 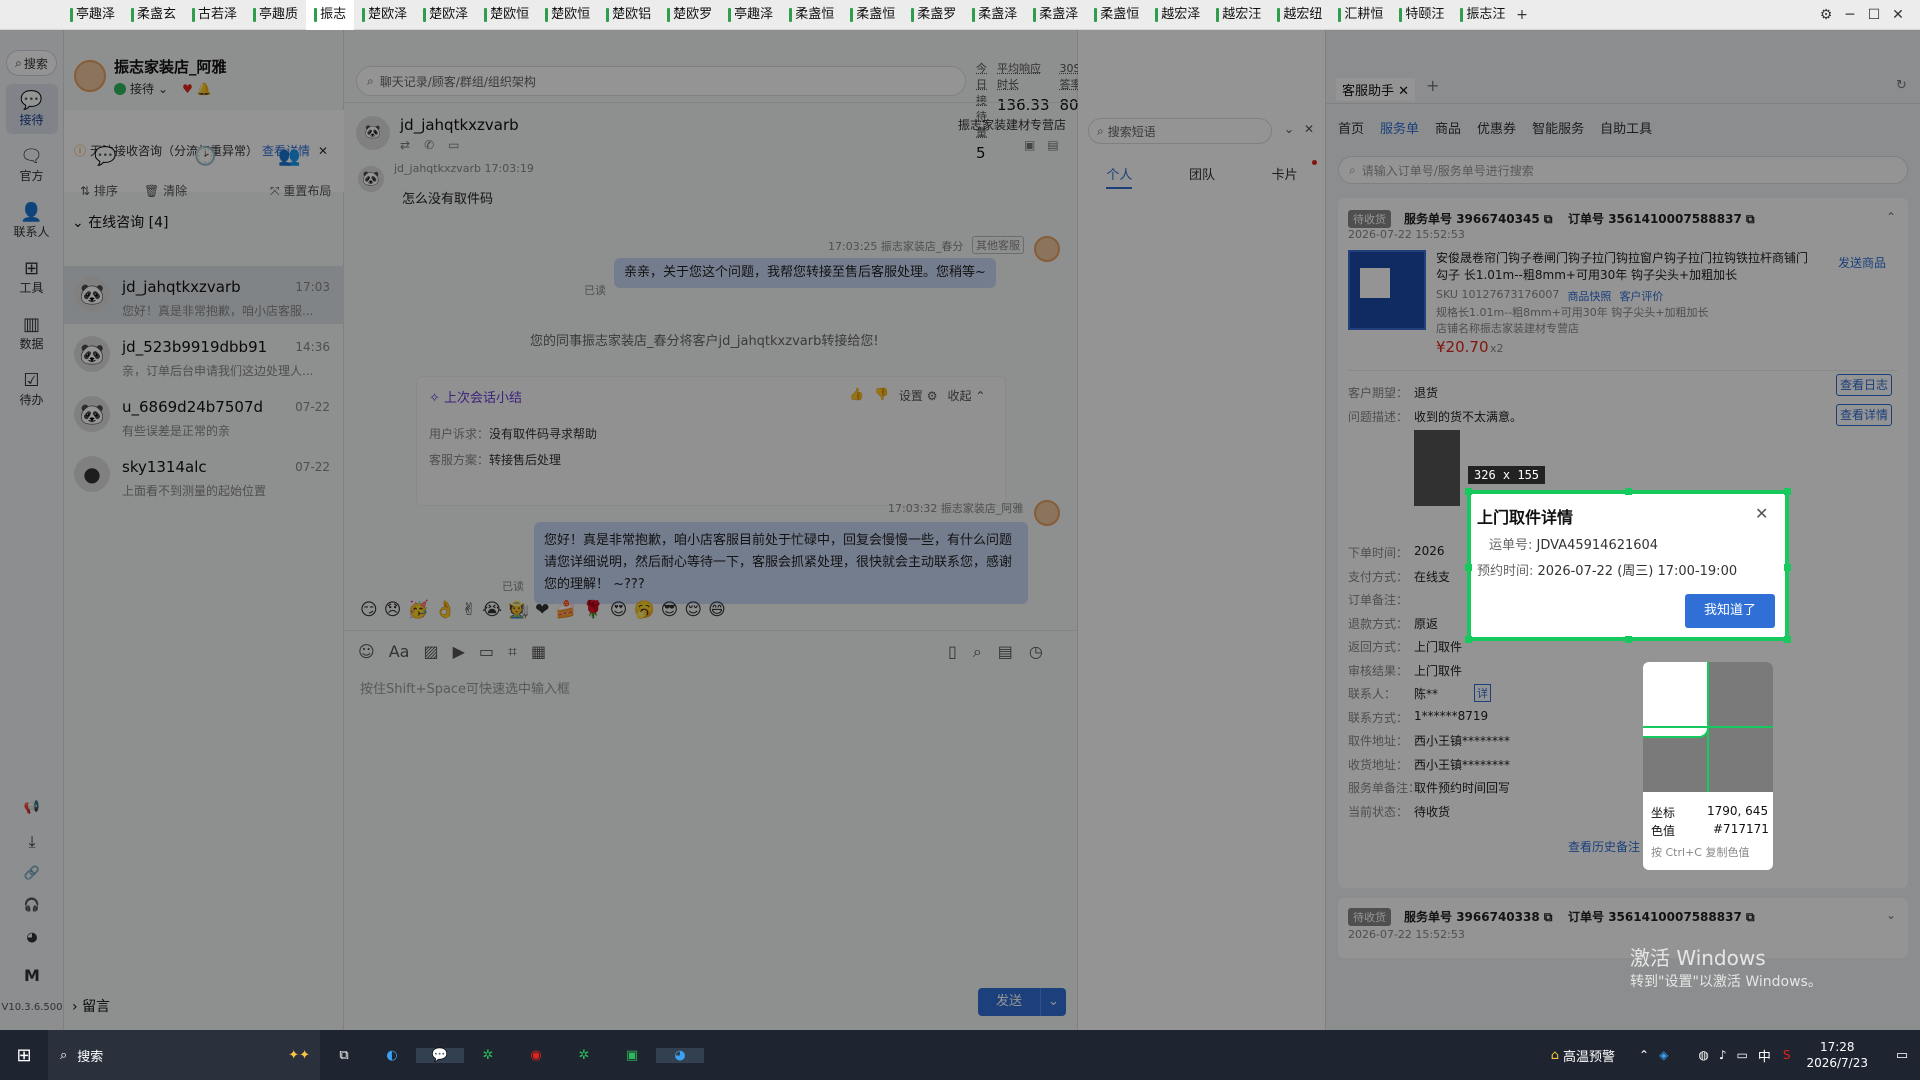 I want to click on shop-tab: 亭趣质, so click(x=275, y=15).